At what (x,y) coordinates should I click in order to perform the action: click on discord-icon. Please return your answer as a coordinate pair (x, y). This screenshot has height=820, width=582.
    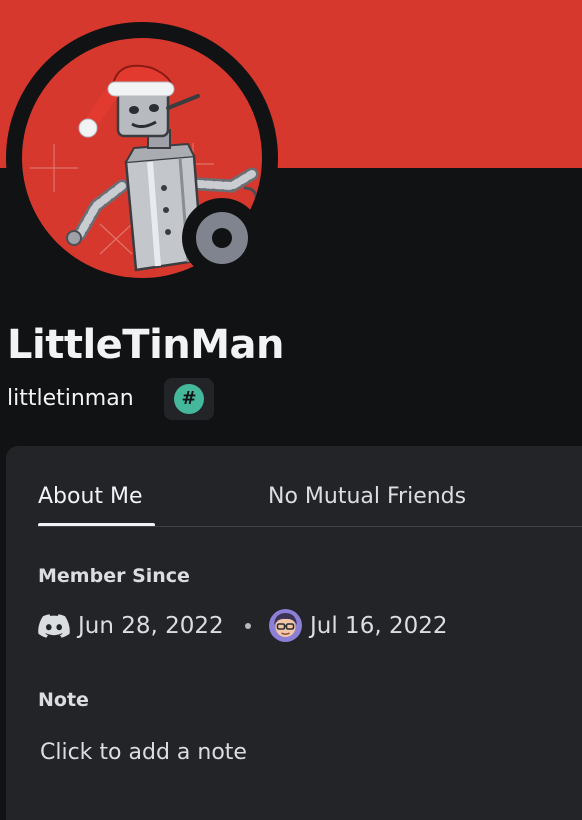
    Looking at the image, I should click on (54, 626).